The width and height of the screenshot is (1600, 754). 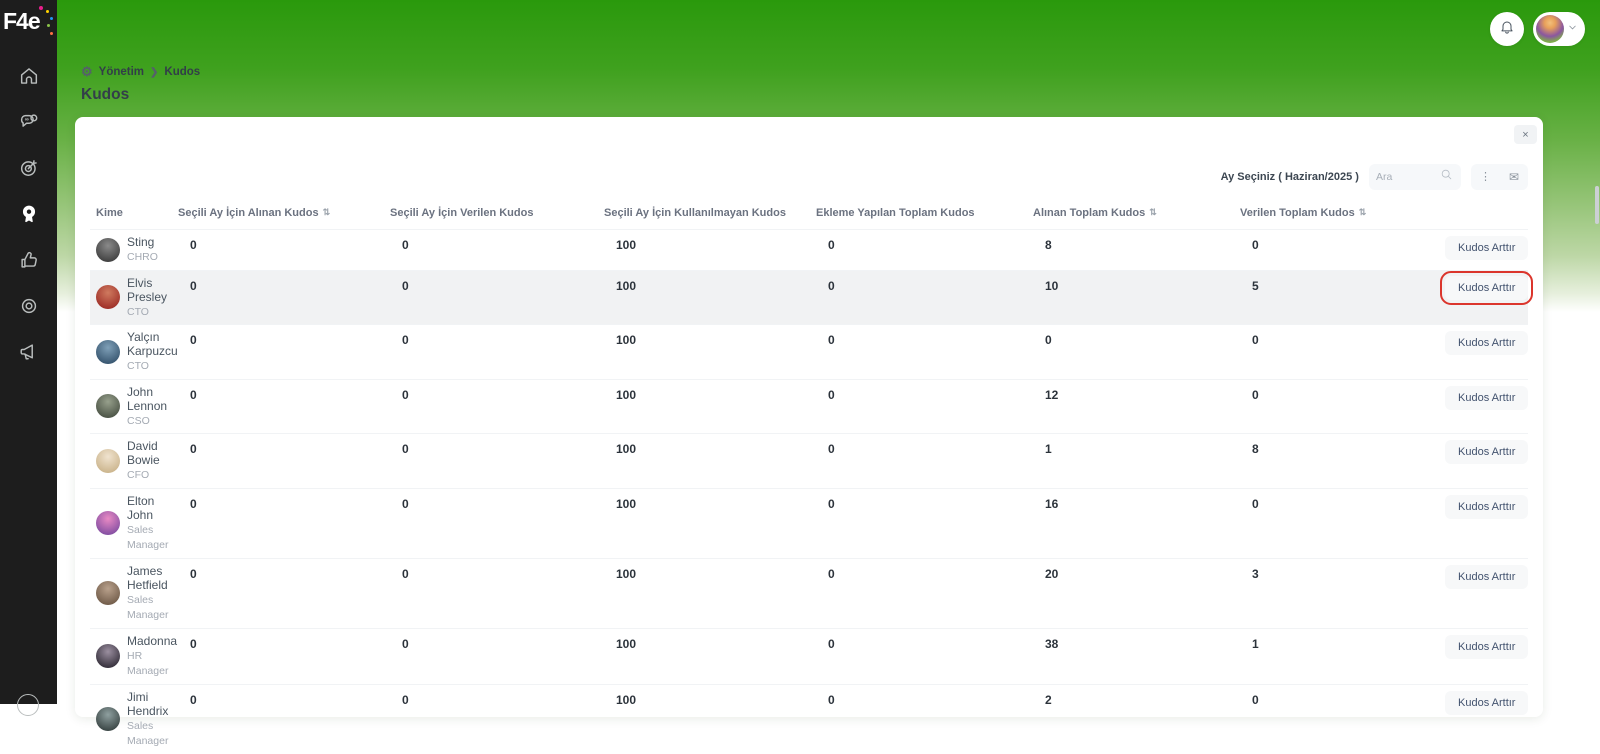 I want to click on bell-icon, so click(x=1507, y=29).